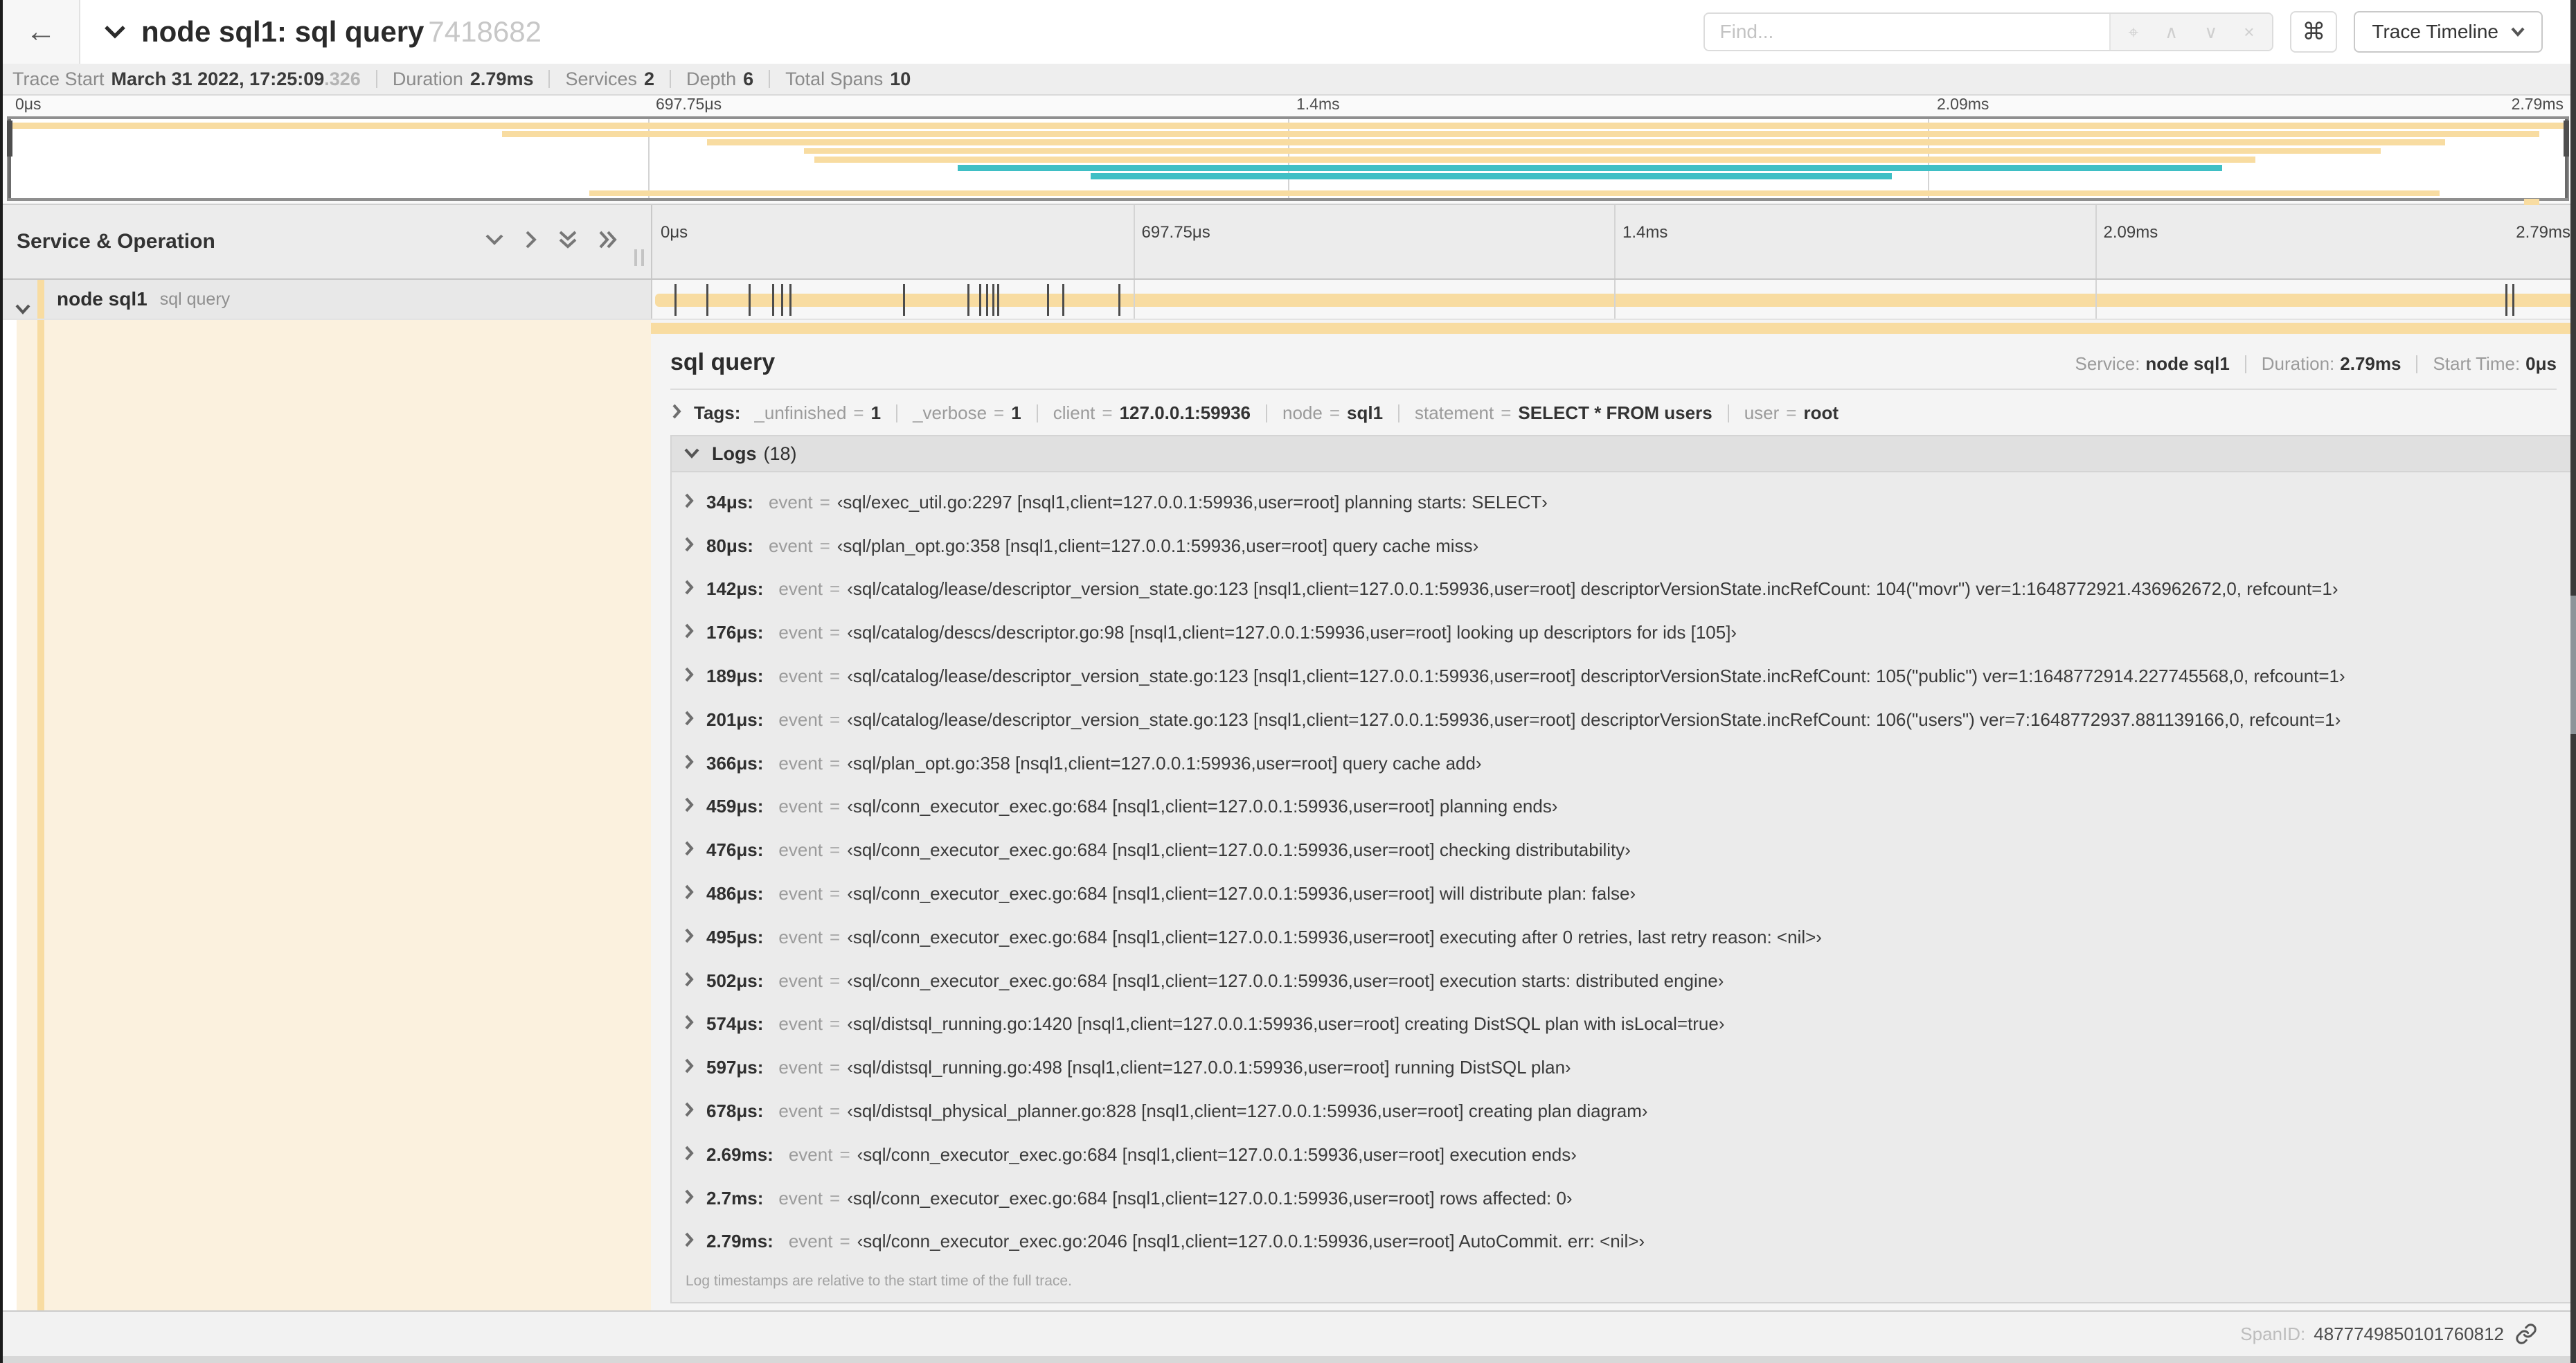  What do you see at coordinates (1621, 454) in the screenshot?
I see `logs-header: Logs (18)` at bounding box center [1621, 454].